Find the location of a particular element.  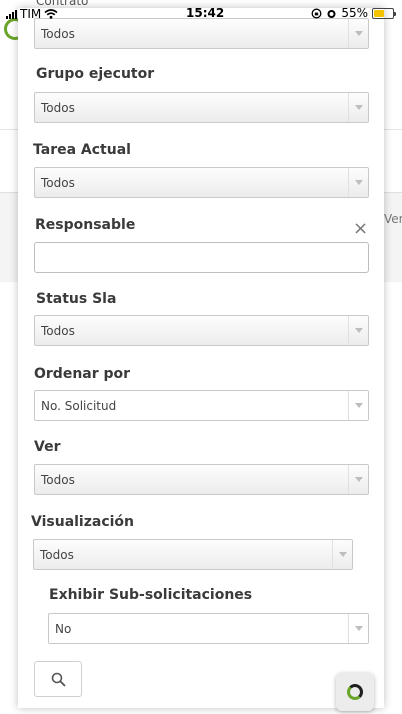

signal-icon is located at coordinates (11, 14).